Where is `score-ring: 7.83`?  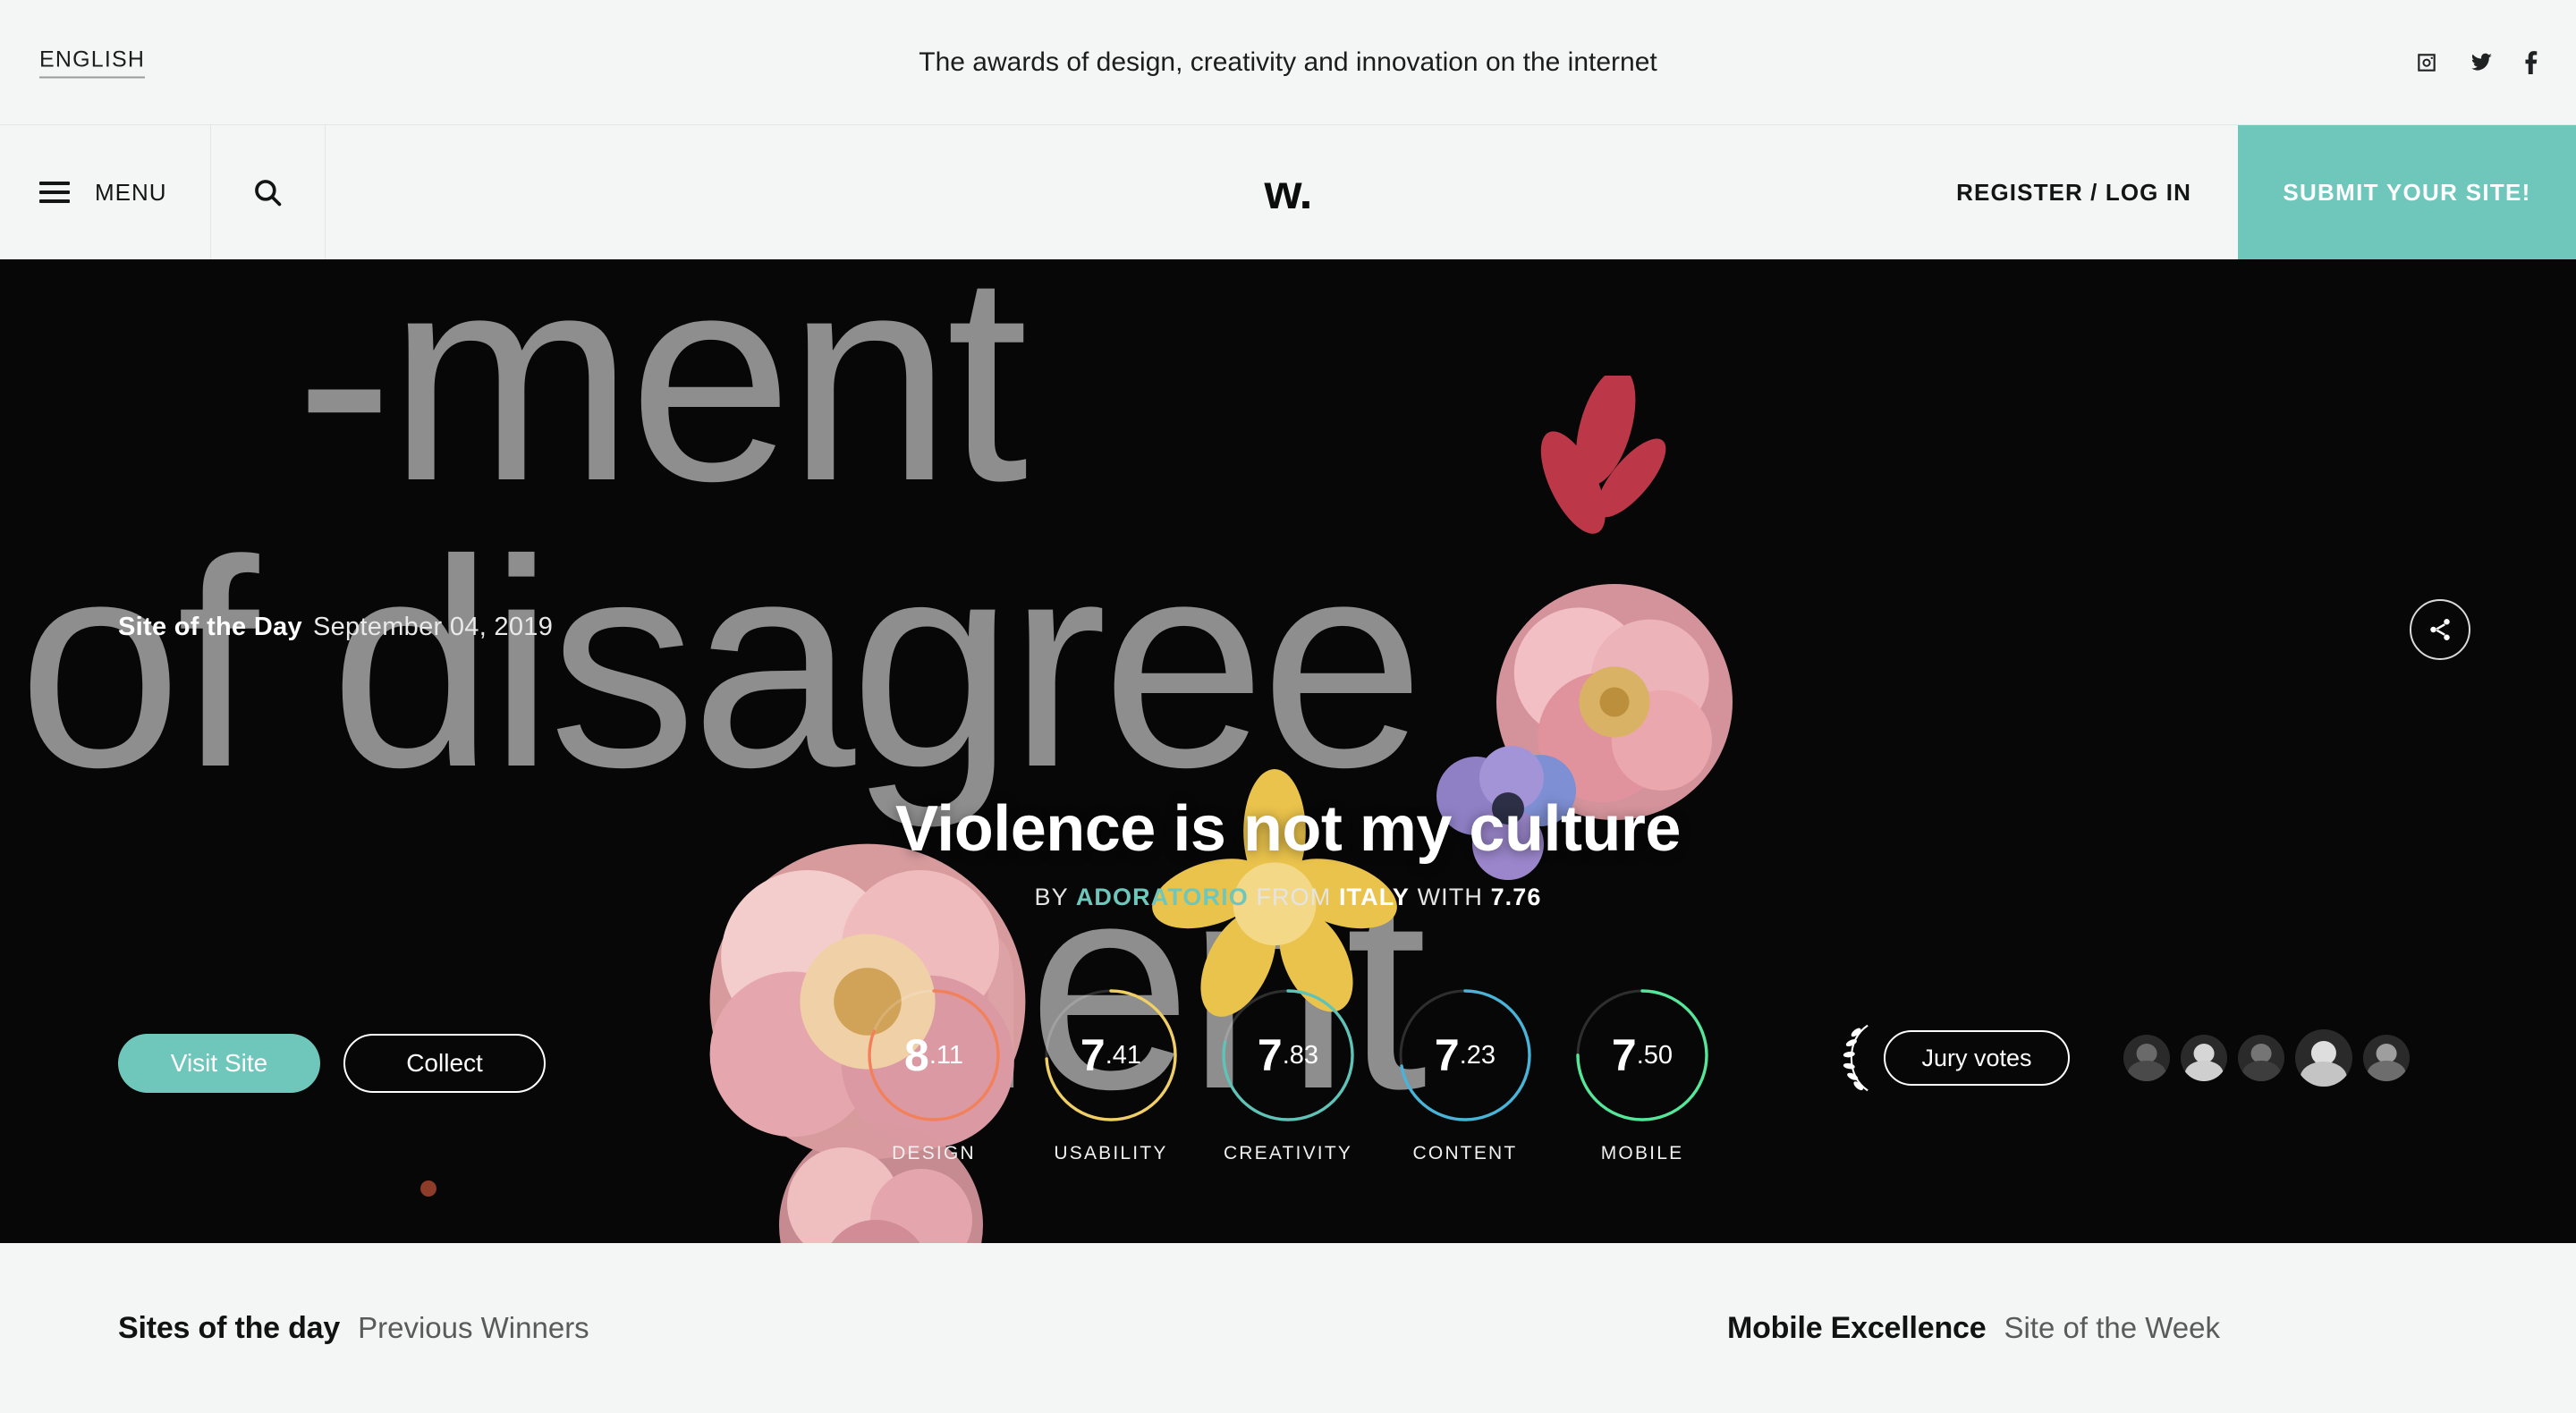
score-ring: 7.83 is located at coordinates (1288, 1055).